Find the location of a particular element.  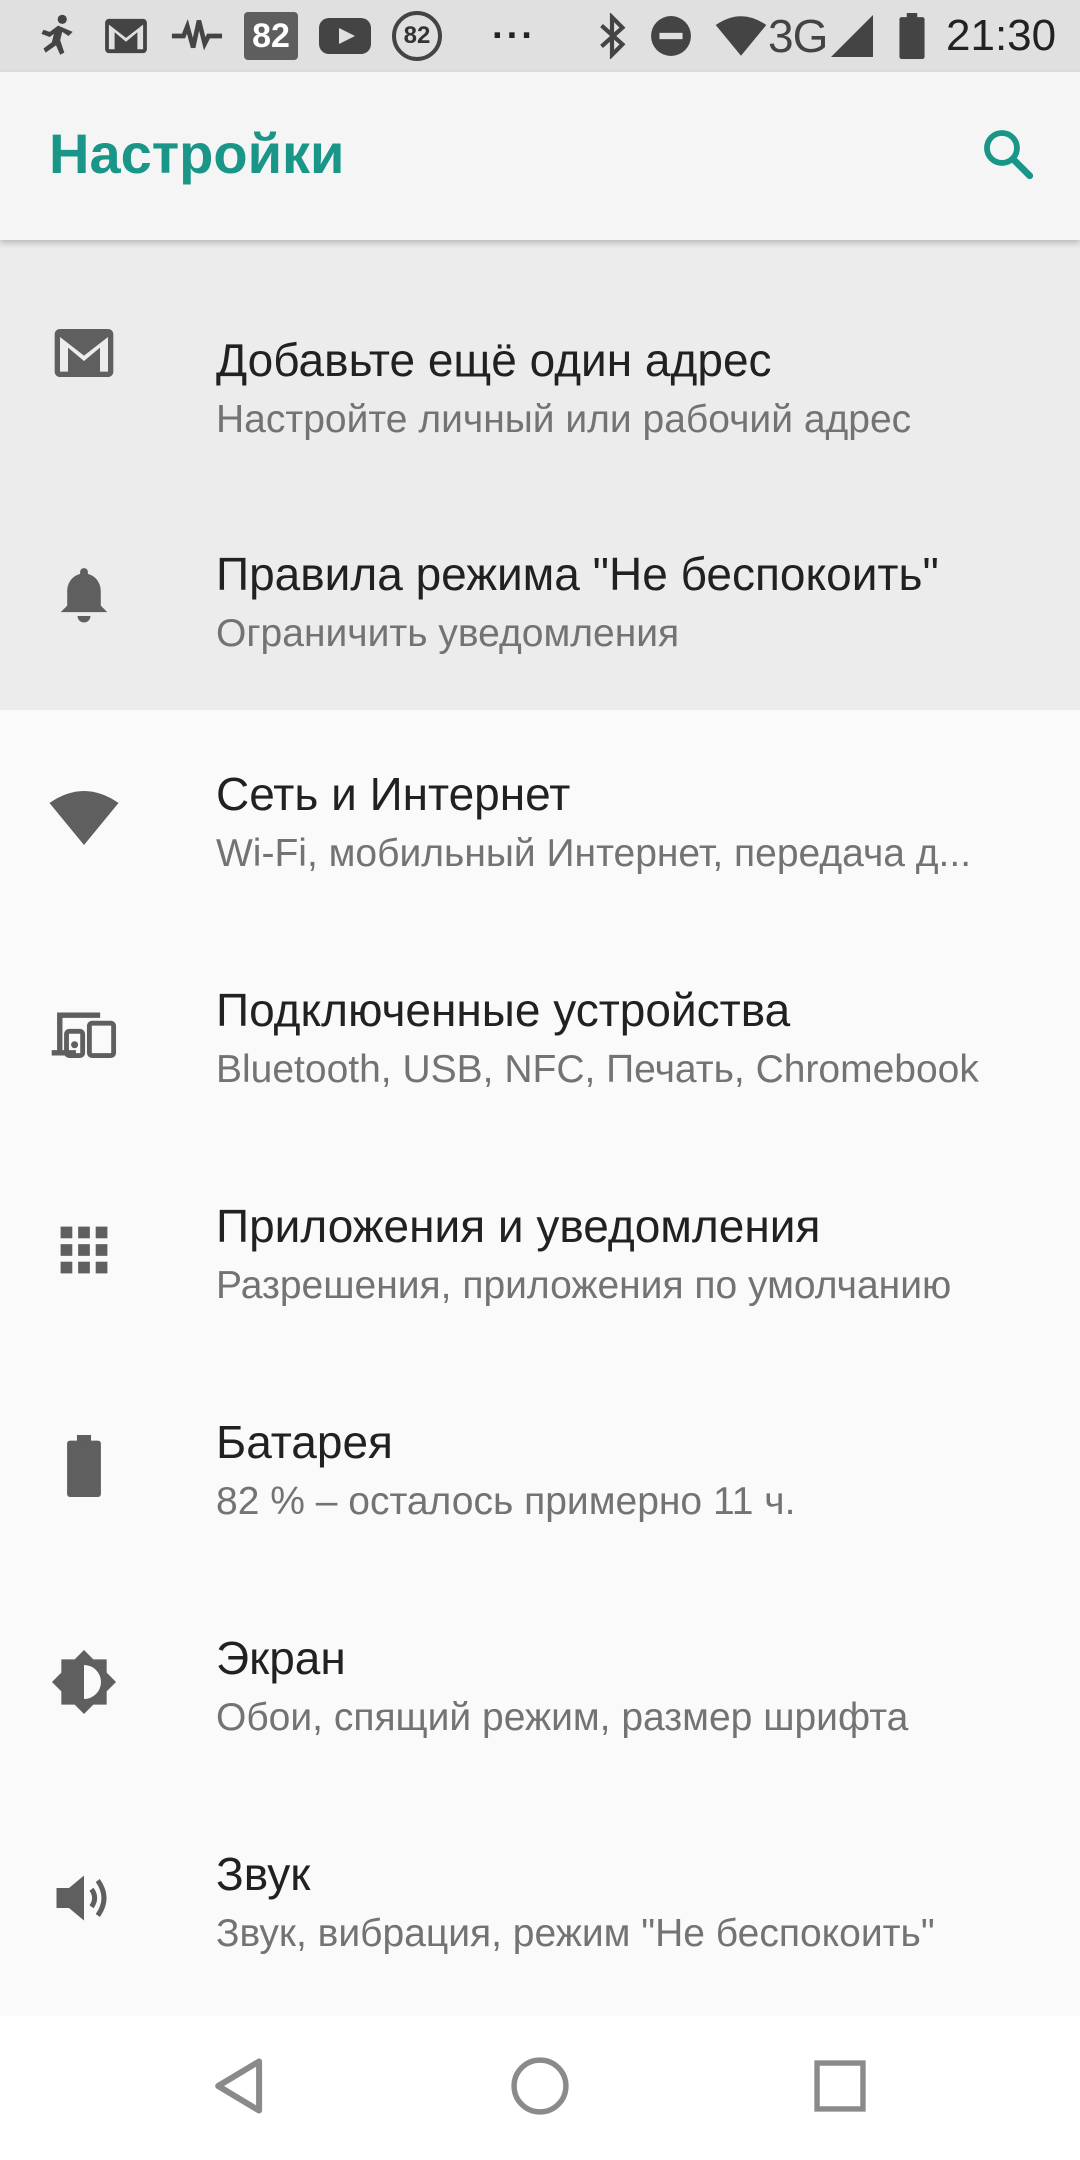

recents-icon is located at coordinates (840, 2088).